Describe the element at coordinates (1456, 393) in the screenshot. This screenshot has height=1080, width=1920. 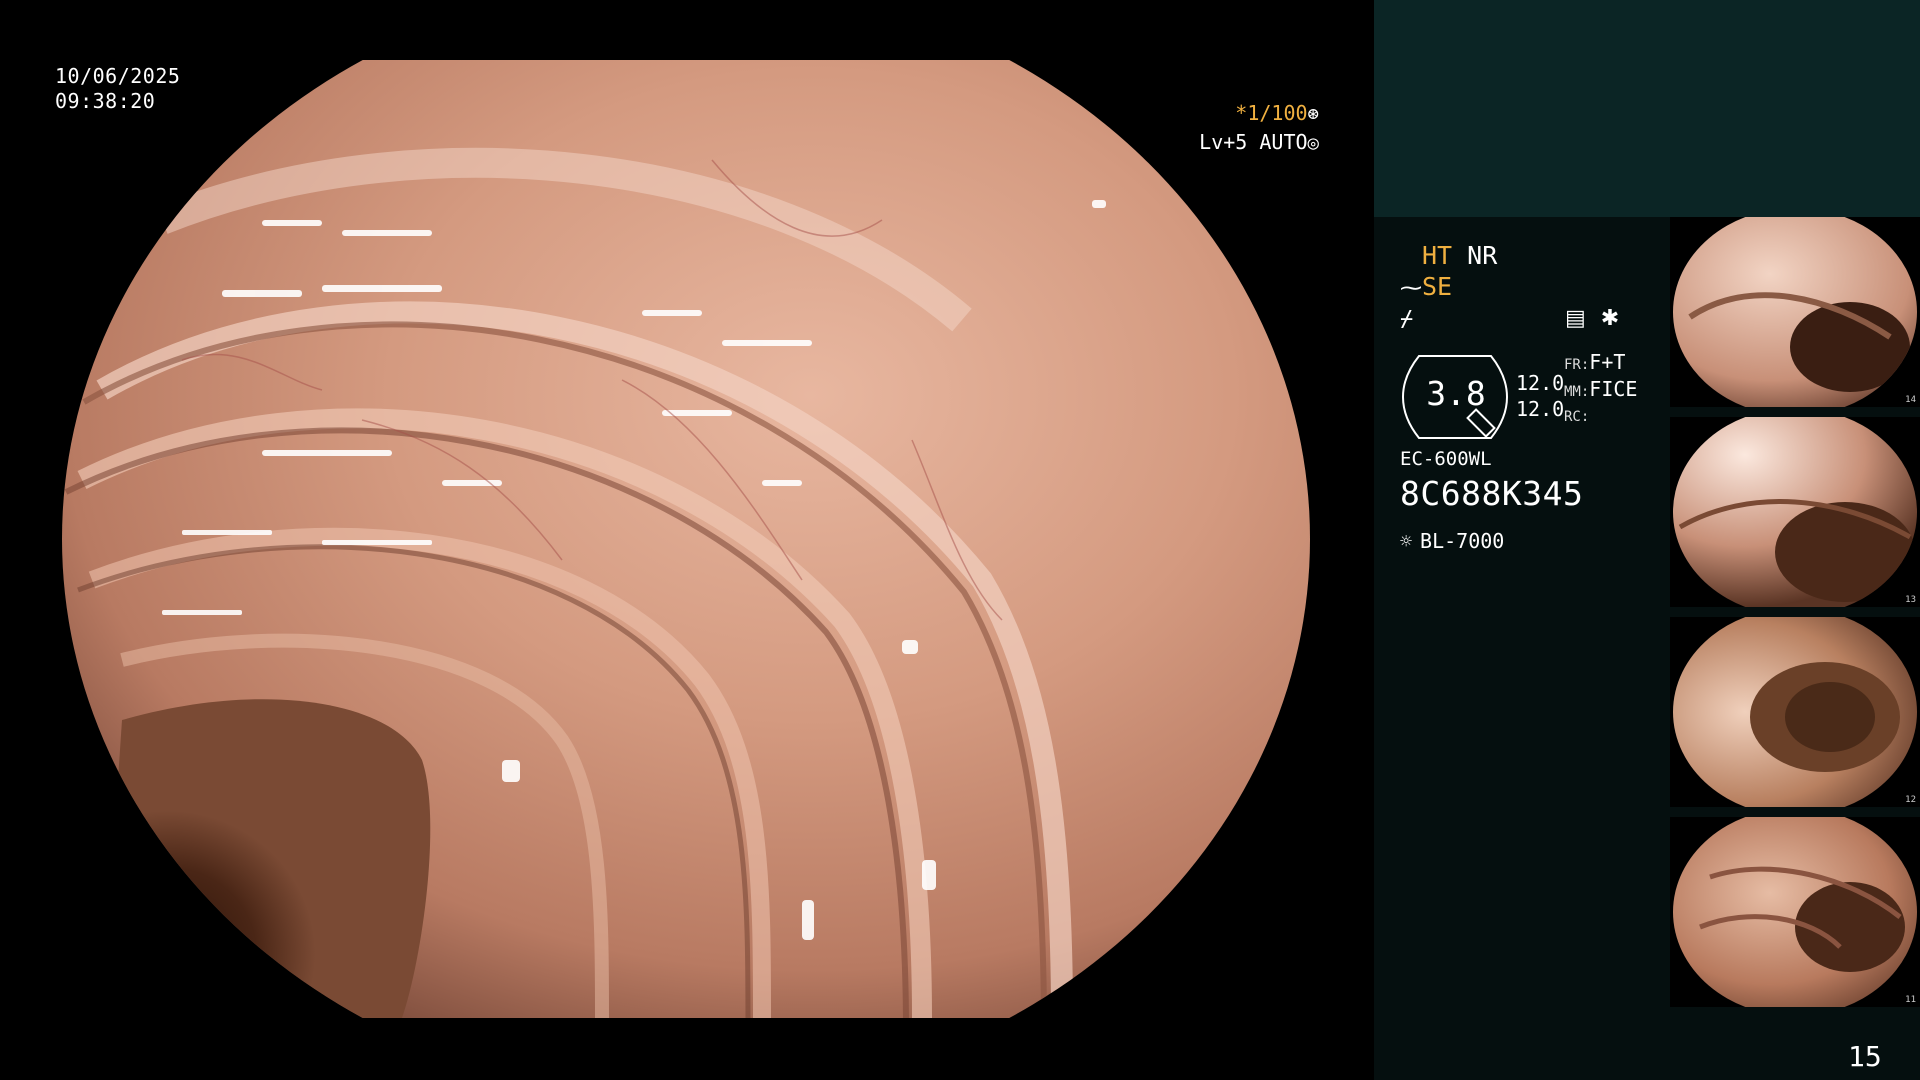
I see `gauge-value: 3.8` at that location.